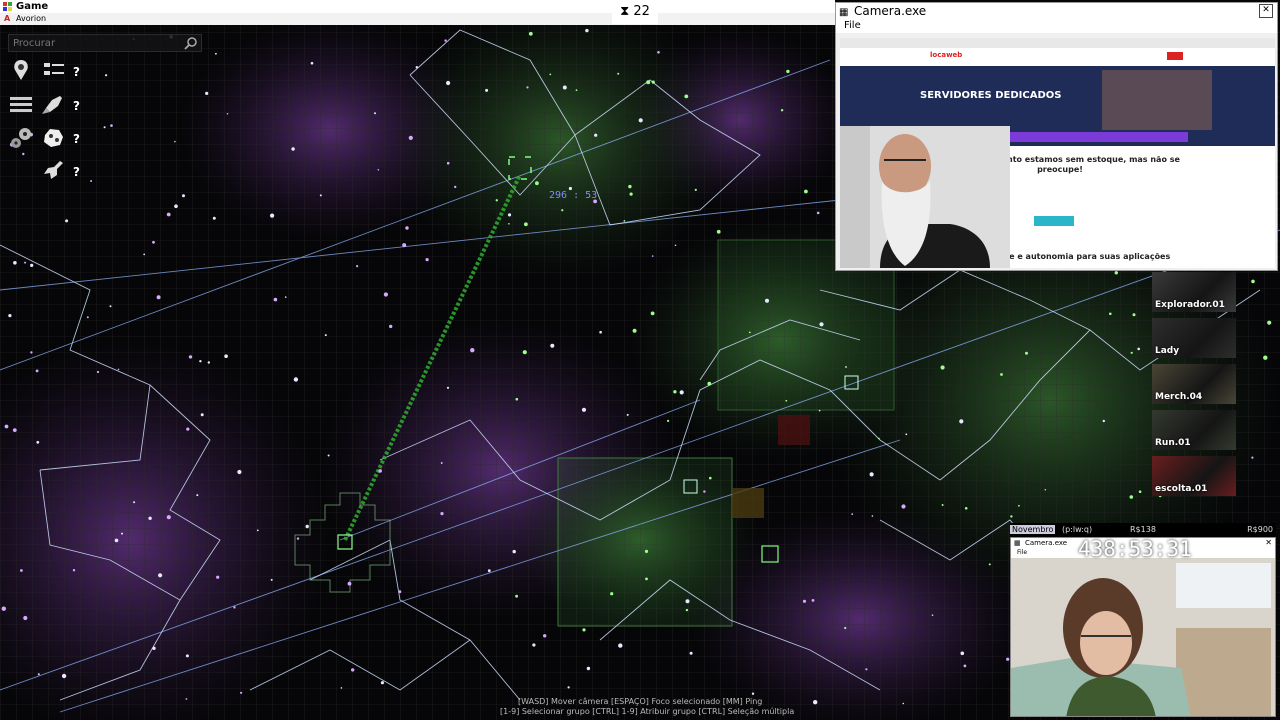 The height and width of the screenshot is (720, 1280). I want to click on ship-name: Explorador.01, so click(1190, 305).